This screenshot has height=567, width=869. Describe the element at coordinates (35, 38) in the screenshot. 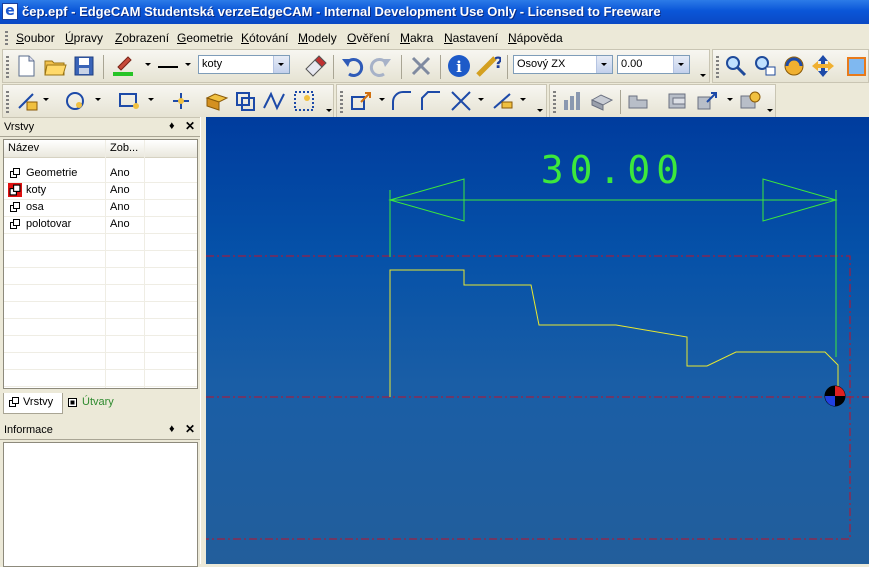

I see `menu-soubor: Soubor` at that location.